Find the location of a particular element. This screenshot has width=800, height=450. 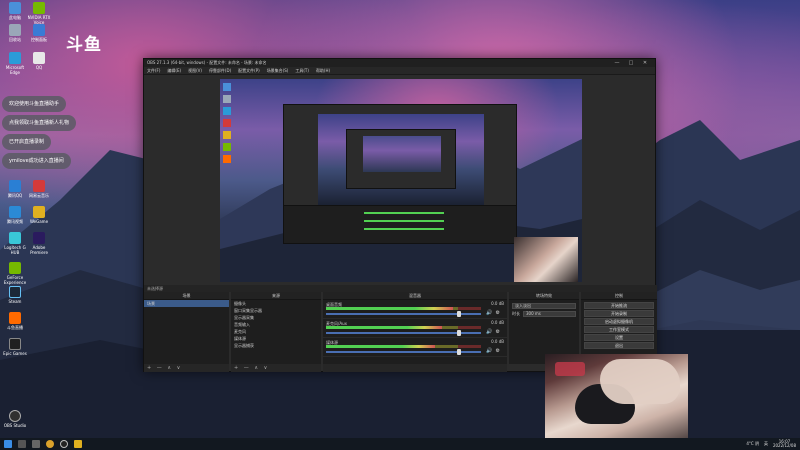

exit-button: 退出 is located at coordinates (619, 345).